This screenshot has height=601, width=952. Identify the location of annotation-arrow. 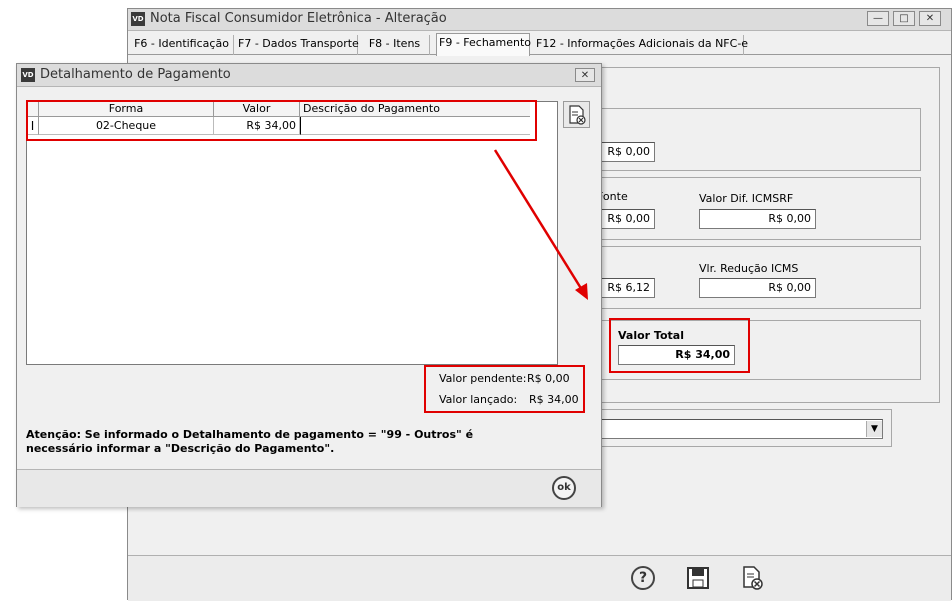
(540, 224).